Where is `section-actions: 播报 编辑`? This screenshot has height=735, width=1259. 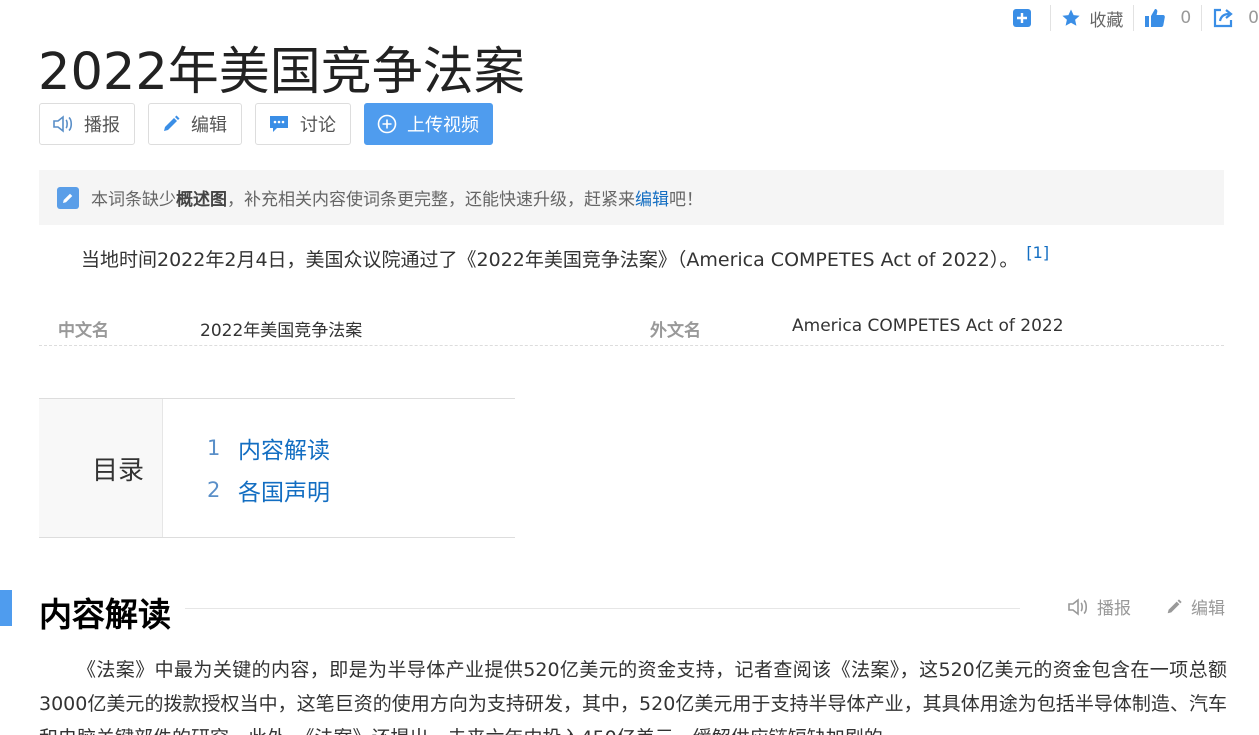
section-actions: 播报 编辑 is located at coordinates (1129, 606).